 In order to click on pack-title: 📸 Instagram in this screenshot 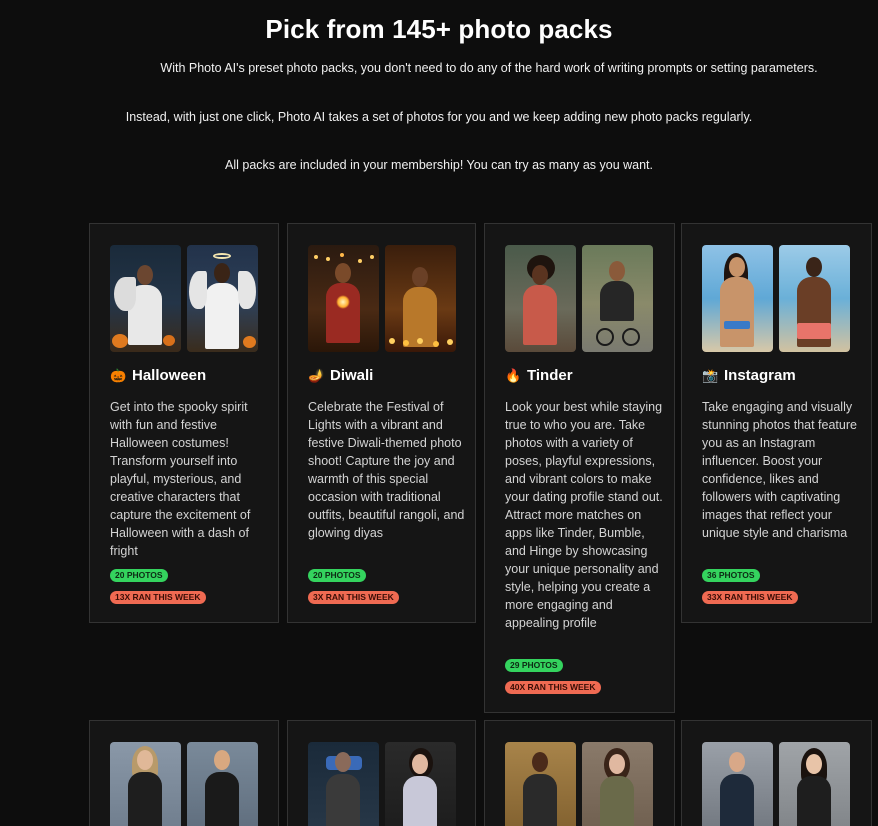, I will do `click(749, 375)`.